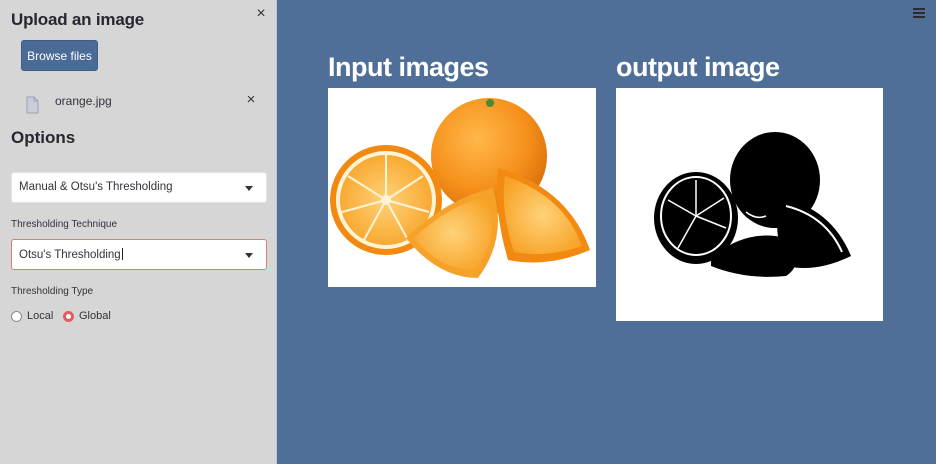 This screenshot has width=936, height=464. I want to click on thresholded-orange-silhouette, so click(752, 204).